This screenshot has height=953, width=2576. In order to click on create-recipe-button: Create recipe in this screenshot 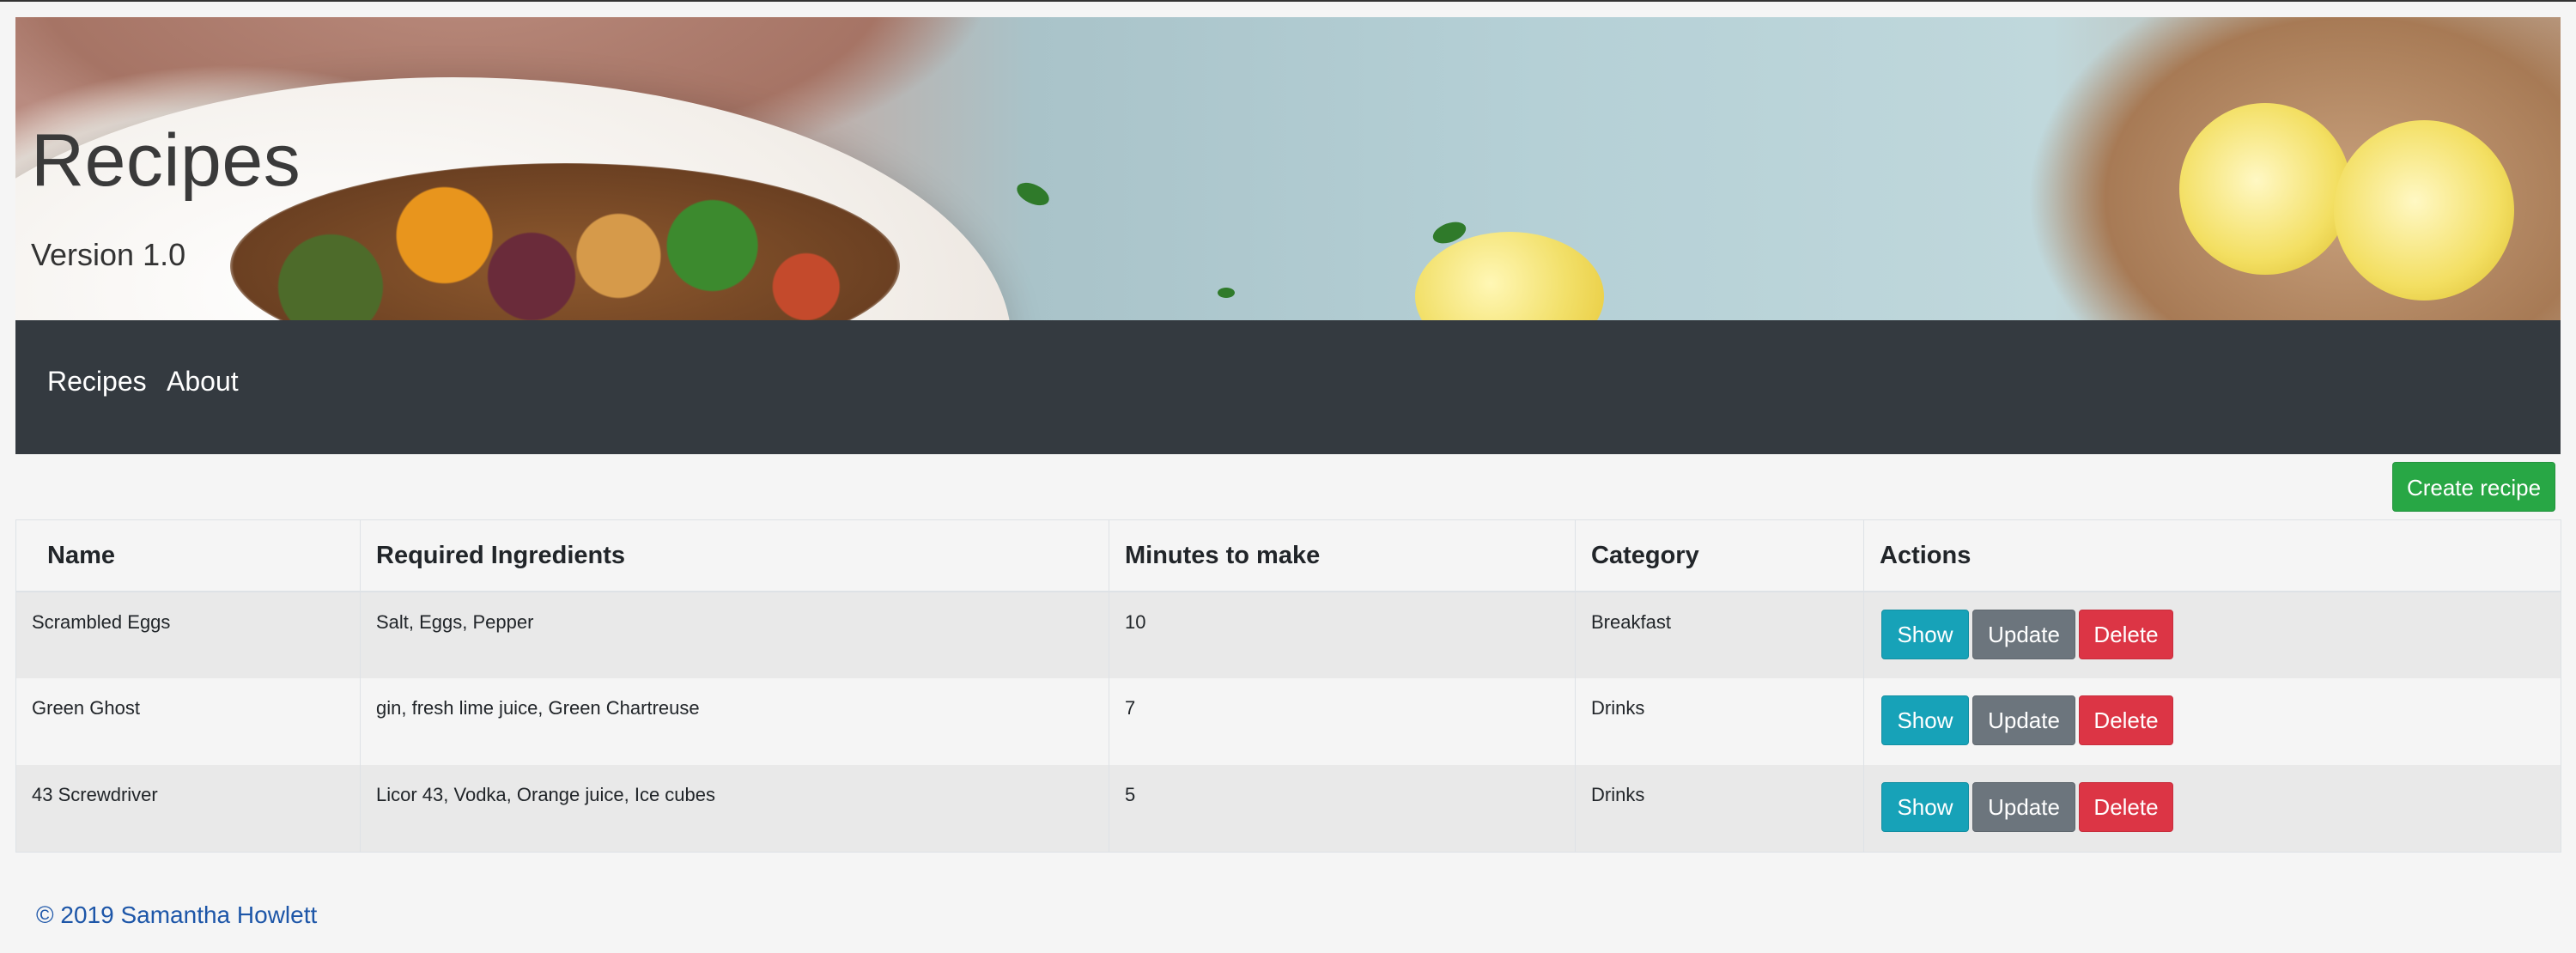, I will do `click(2473, 487)`.